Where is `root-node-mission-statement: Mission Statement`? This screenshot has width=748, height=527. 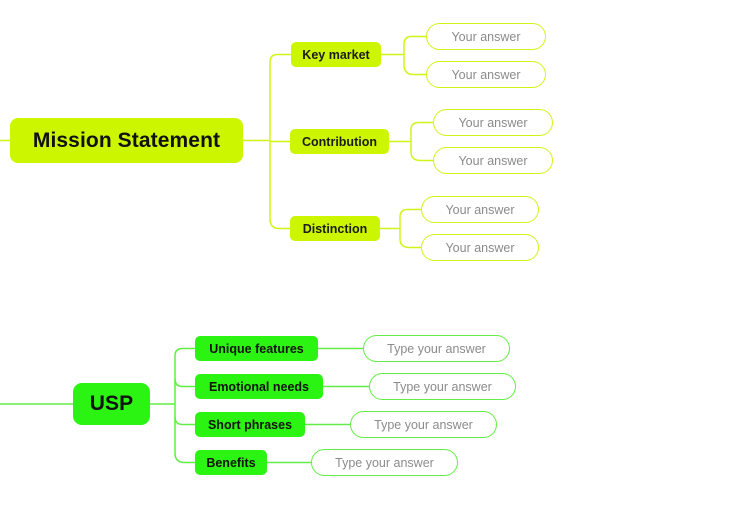
root-node-mission-statement: Mission Statement is located at coordinates (126, 140).